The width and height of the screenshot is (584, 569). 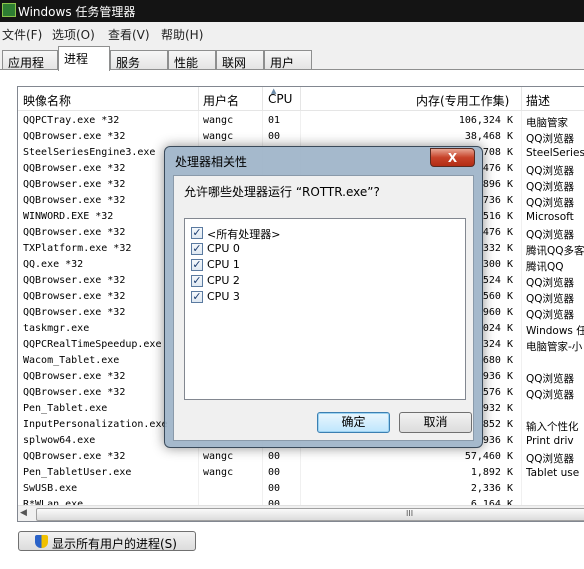 What do you see at coordinates (547, 123) in the screenshot?
I see `process-description: 电脑管家` at bounding box center [547, 123].